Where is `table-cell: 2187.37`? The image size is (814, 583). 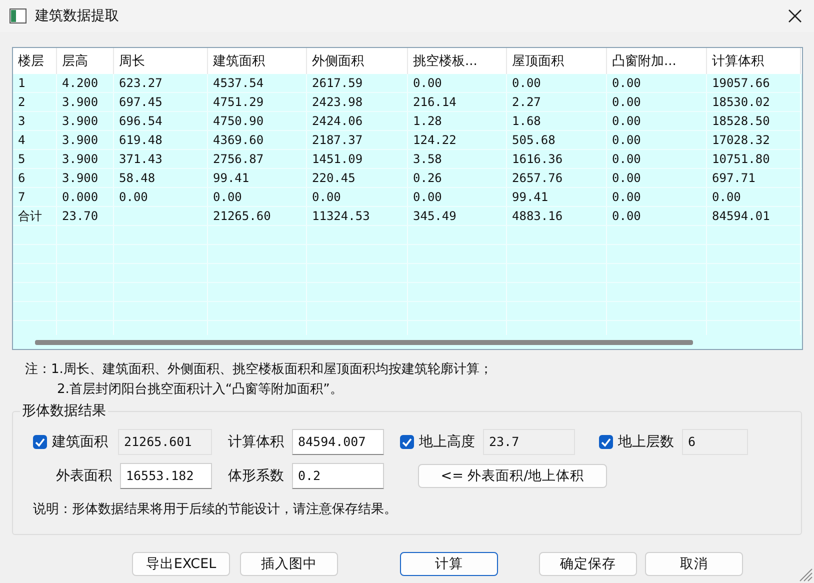
table-cell: 2187.37 is located at coordinates (357, 140).